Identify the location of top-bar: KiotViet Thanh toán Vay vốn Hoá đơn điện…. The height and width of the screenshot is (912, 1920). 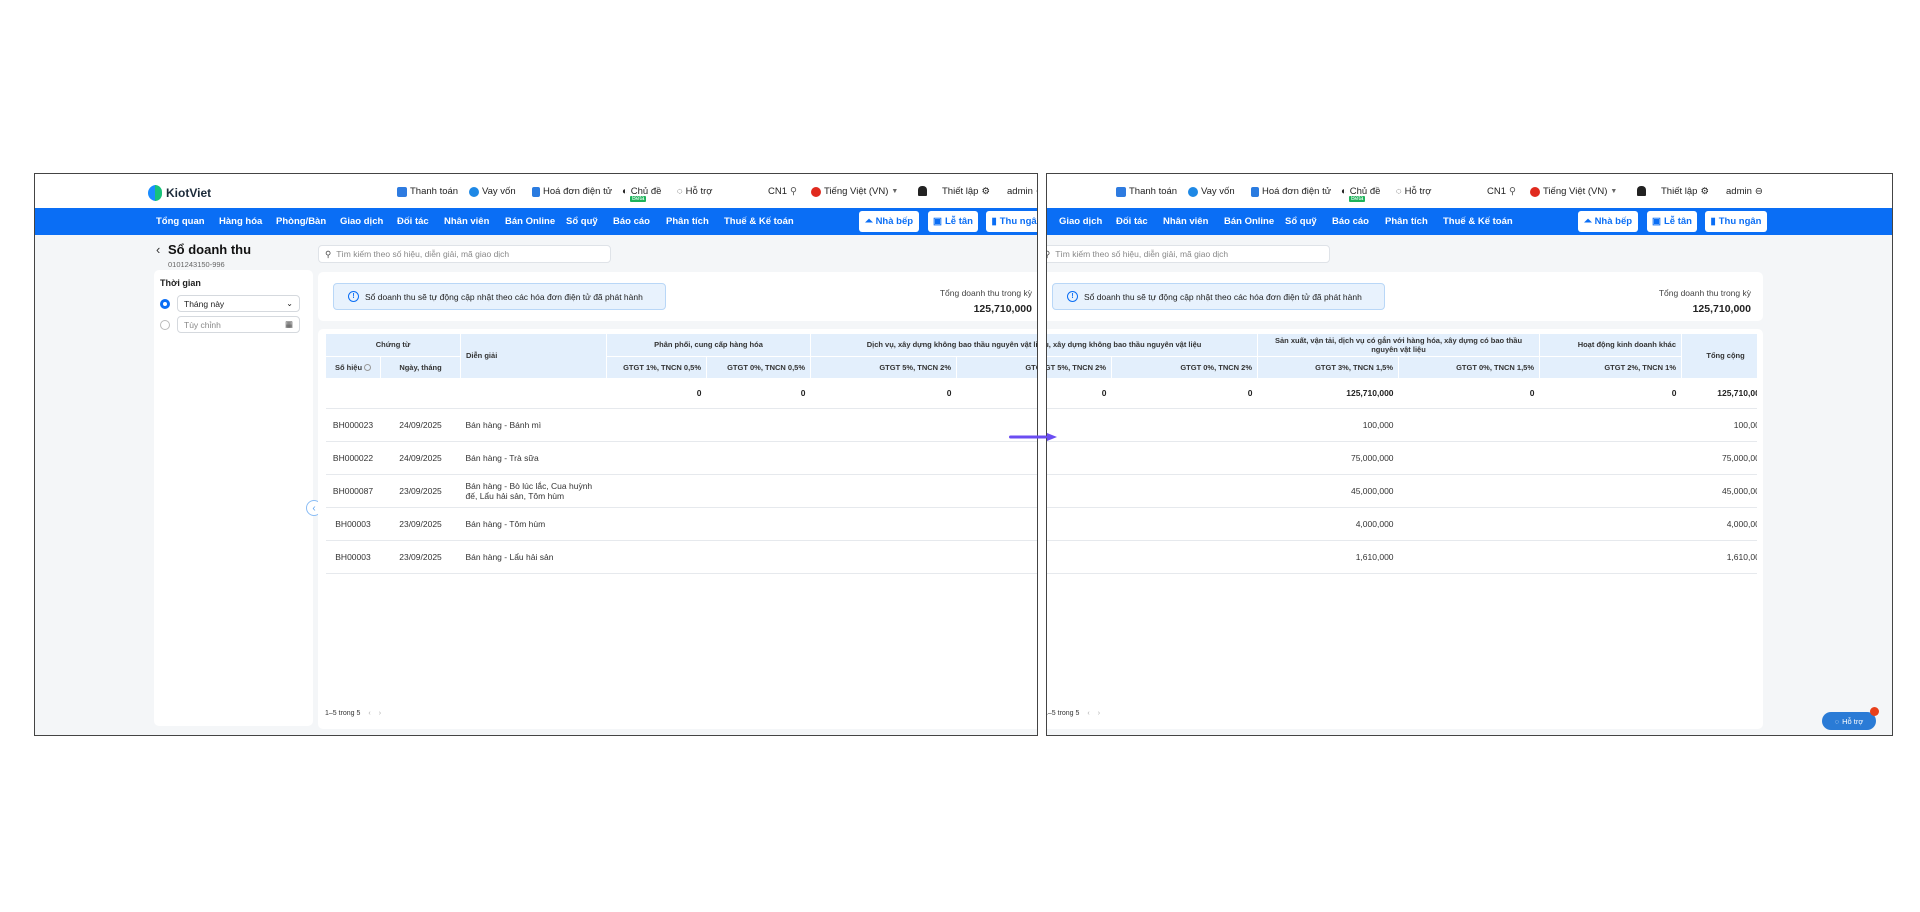
(536, 191).